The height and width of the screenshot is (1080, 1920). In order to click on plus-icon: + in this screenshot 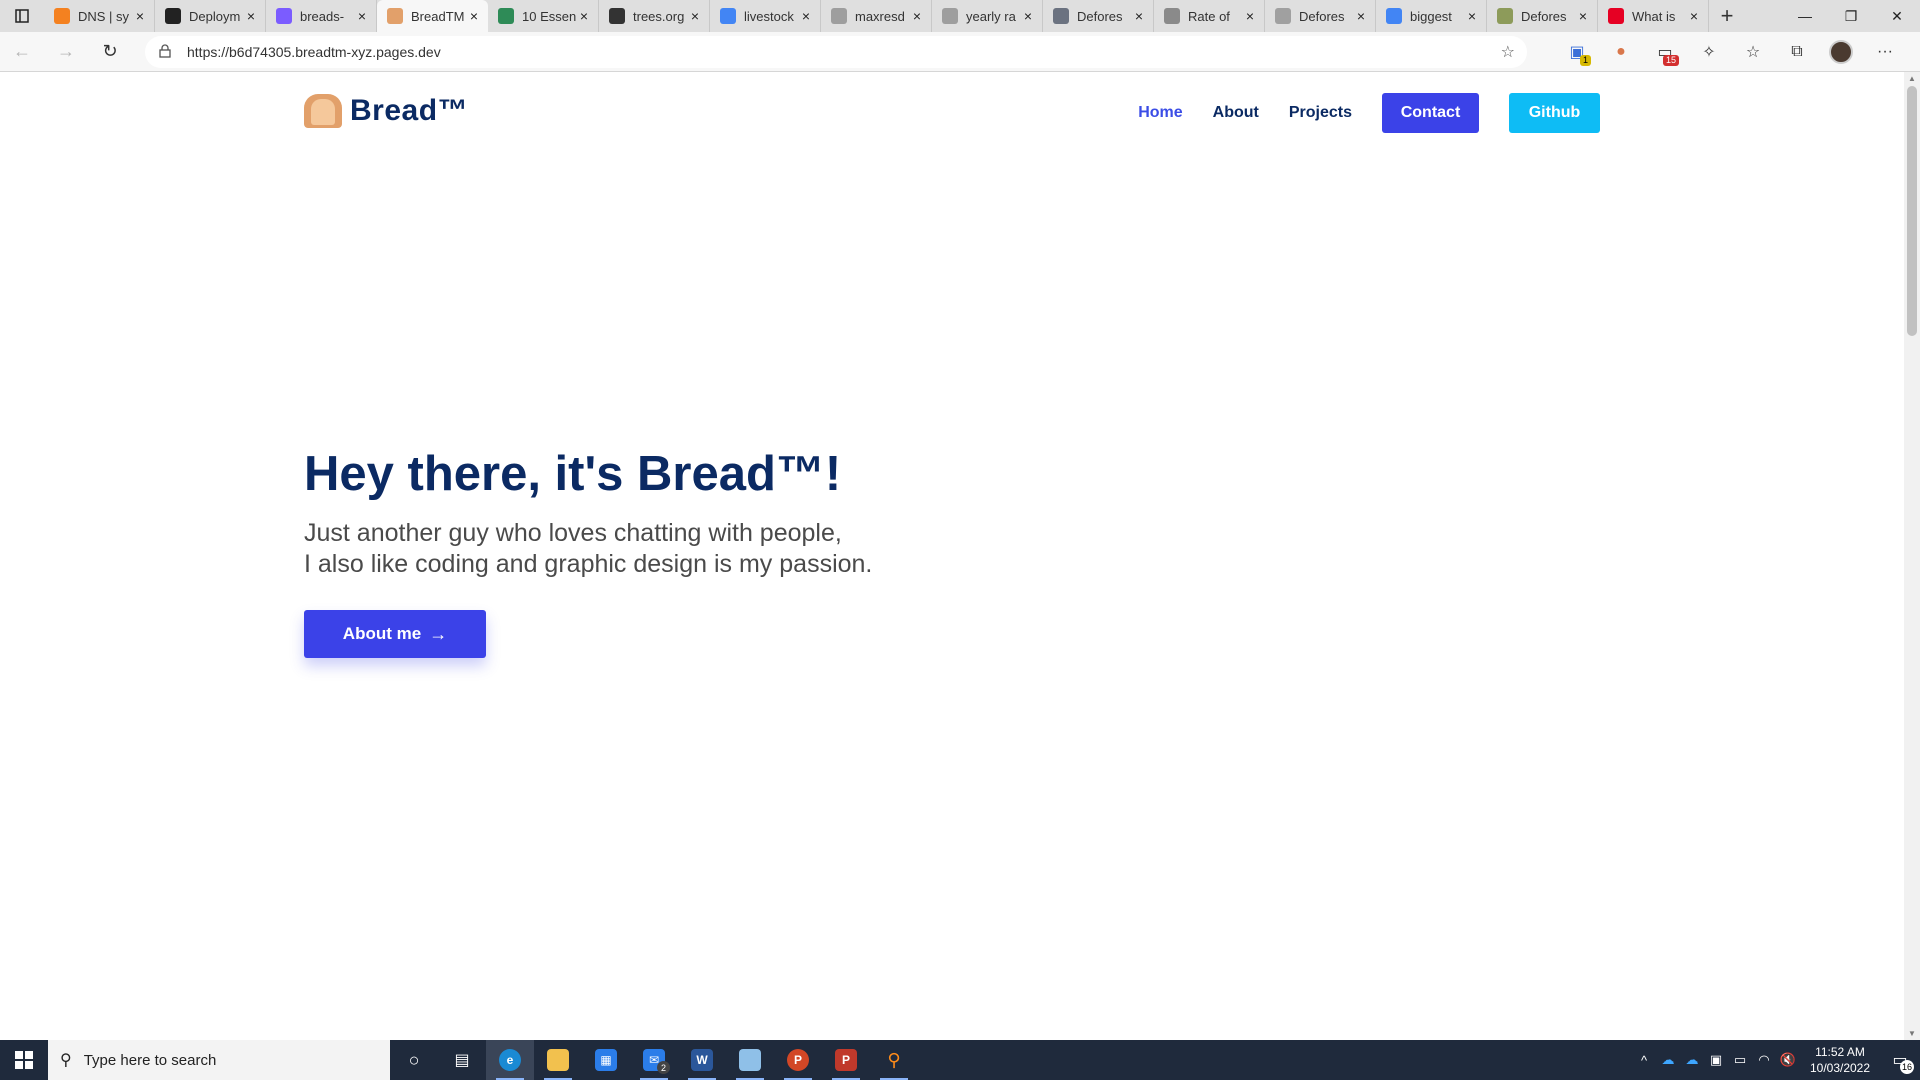, I will do `click(1727, 15)`.